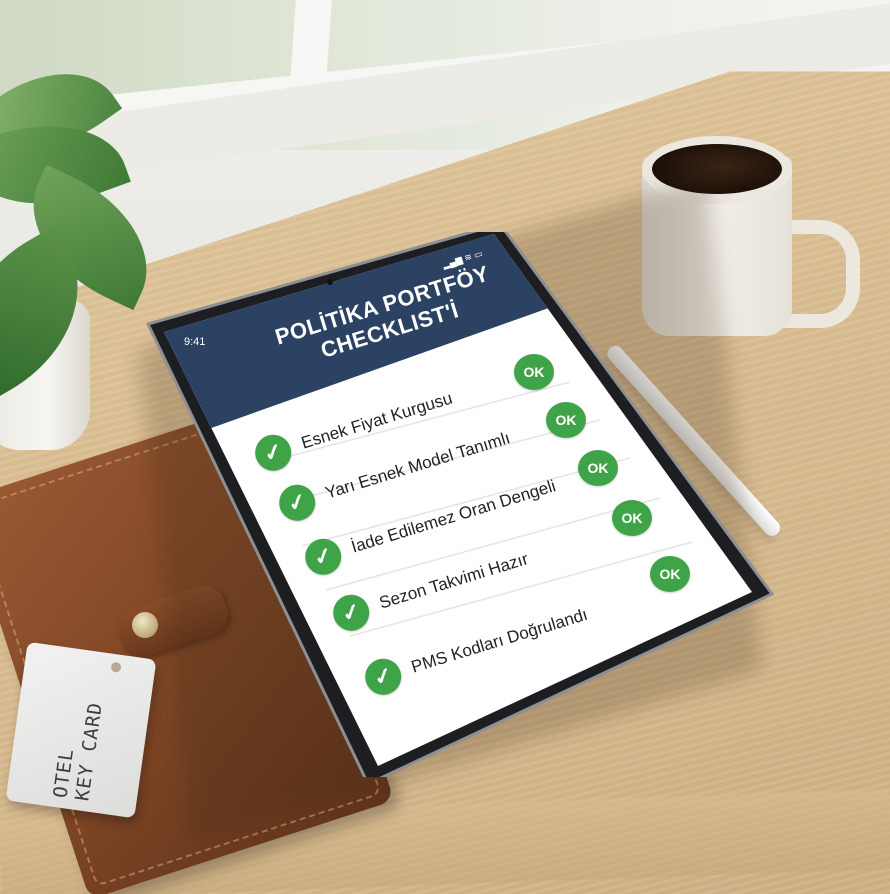  I want to click on status-time: 9:41, so click(195, 342).